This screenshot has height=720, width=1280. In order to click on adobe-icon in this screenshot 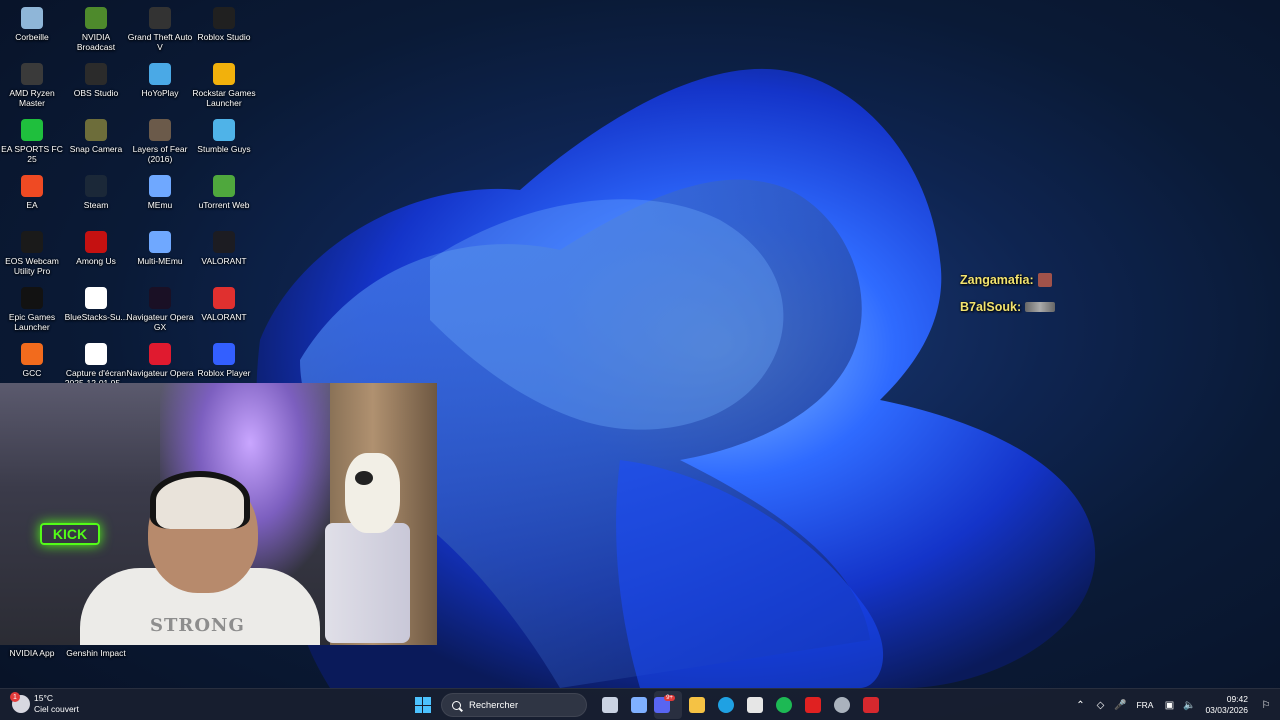, I will do `click(812, 705)`.